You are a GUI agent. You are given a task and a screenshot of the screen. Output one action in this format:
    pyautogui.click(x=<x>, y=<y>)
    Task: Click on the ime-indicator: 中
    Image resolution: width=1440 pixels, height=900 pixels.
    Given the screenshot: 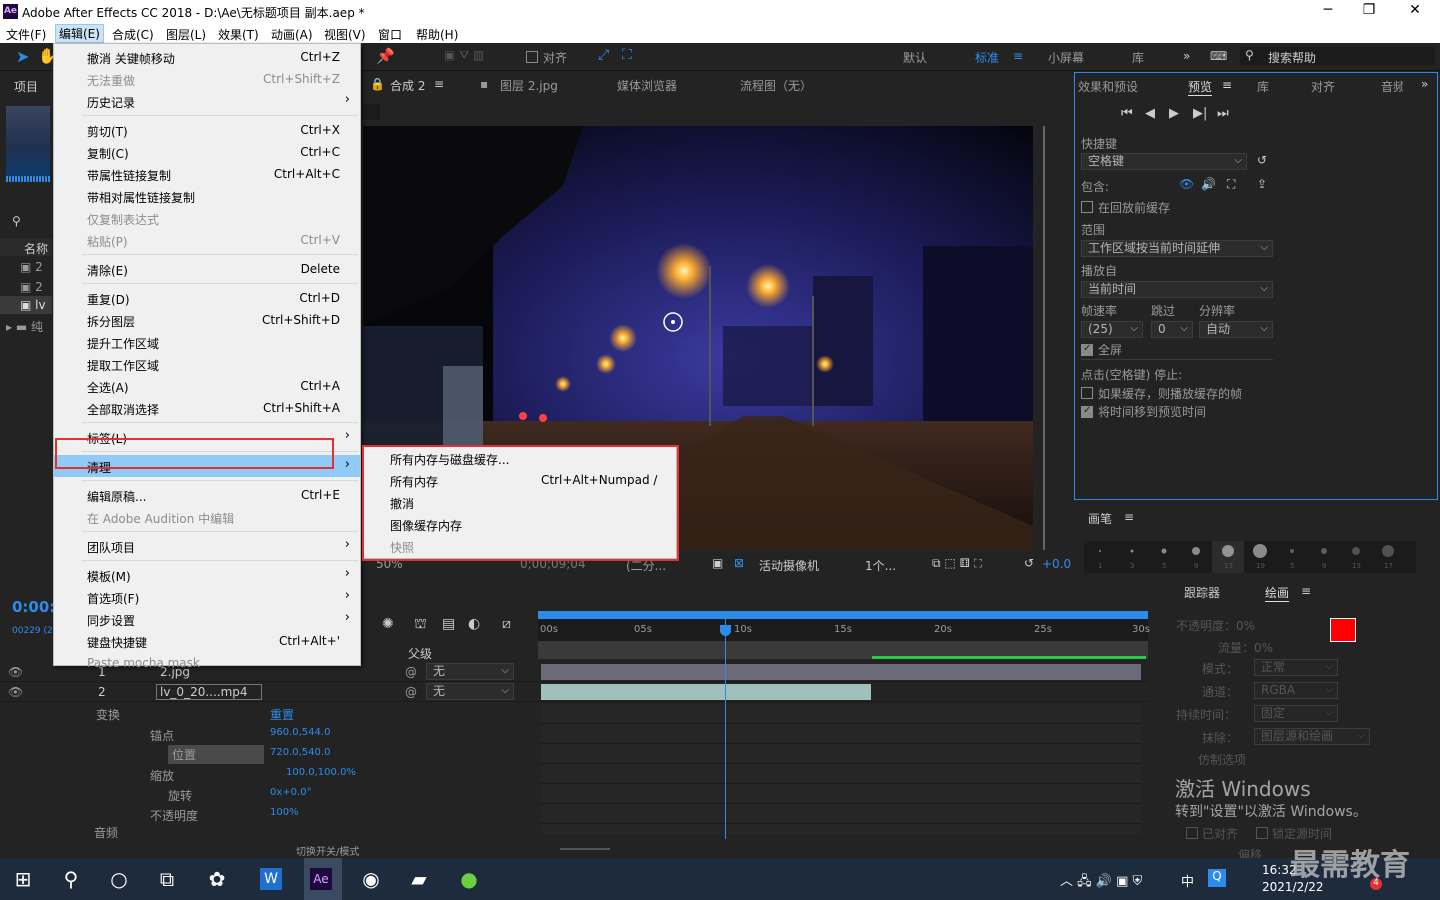 What is the action you would take?
    pyautogui.click(x=1187, y=880)
    